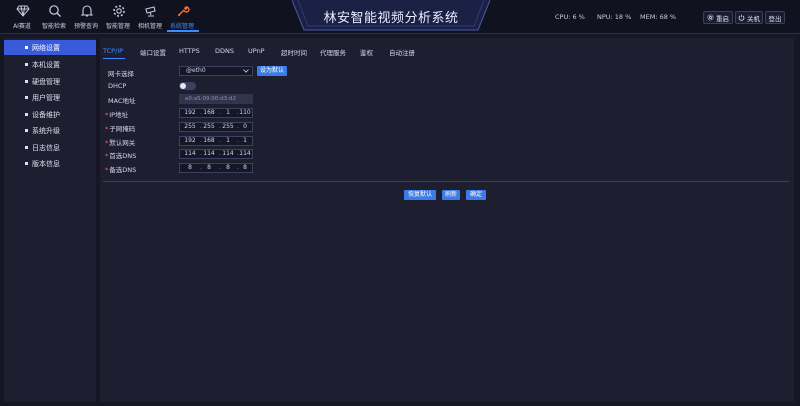 The height and width of the screenshot is (406, 800). I want to click on mac-label: MAC地址, so click(122, 101).